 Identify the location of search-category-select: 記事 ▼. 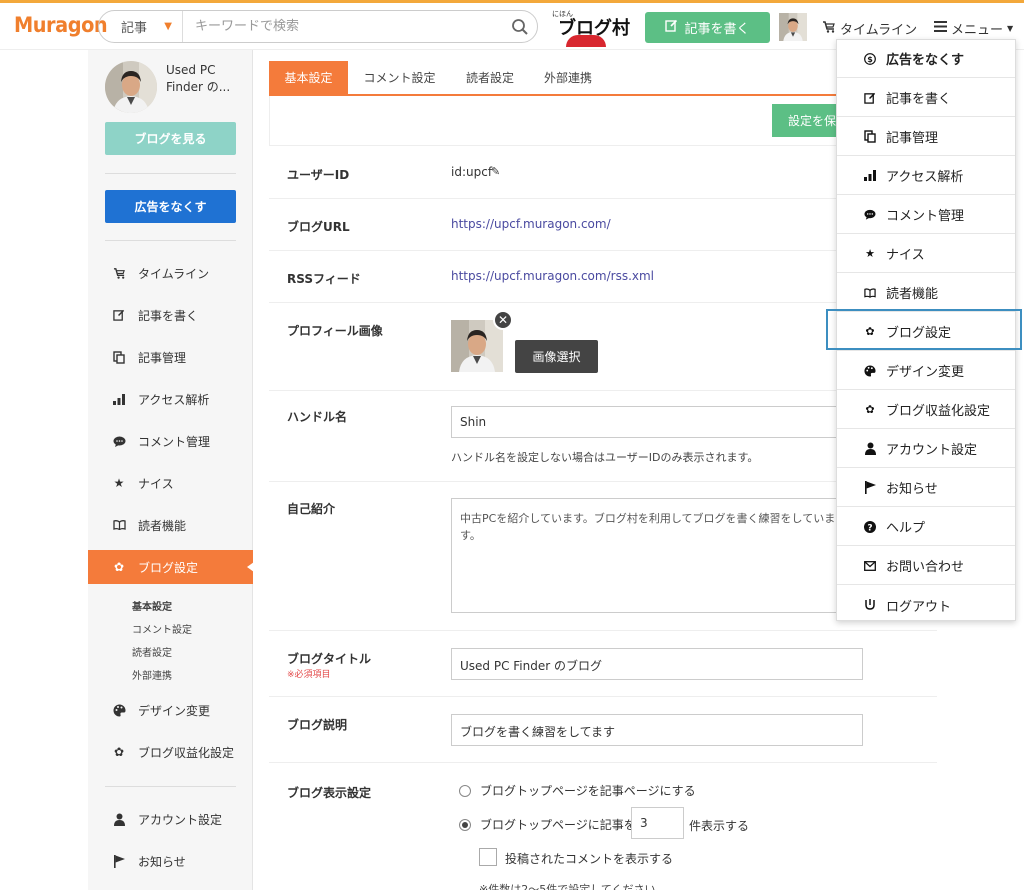
(141, 26).